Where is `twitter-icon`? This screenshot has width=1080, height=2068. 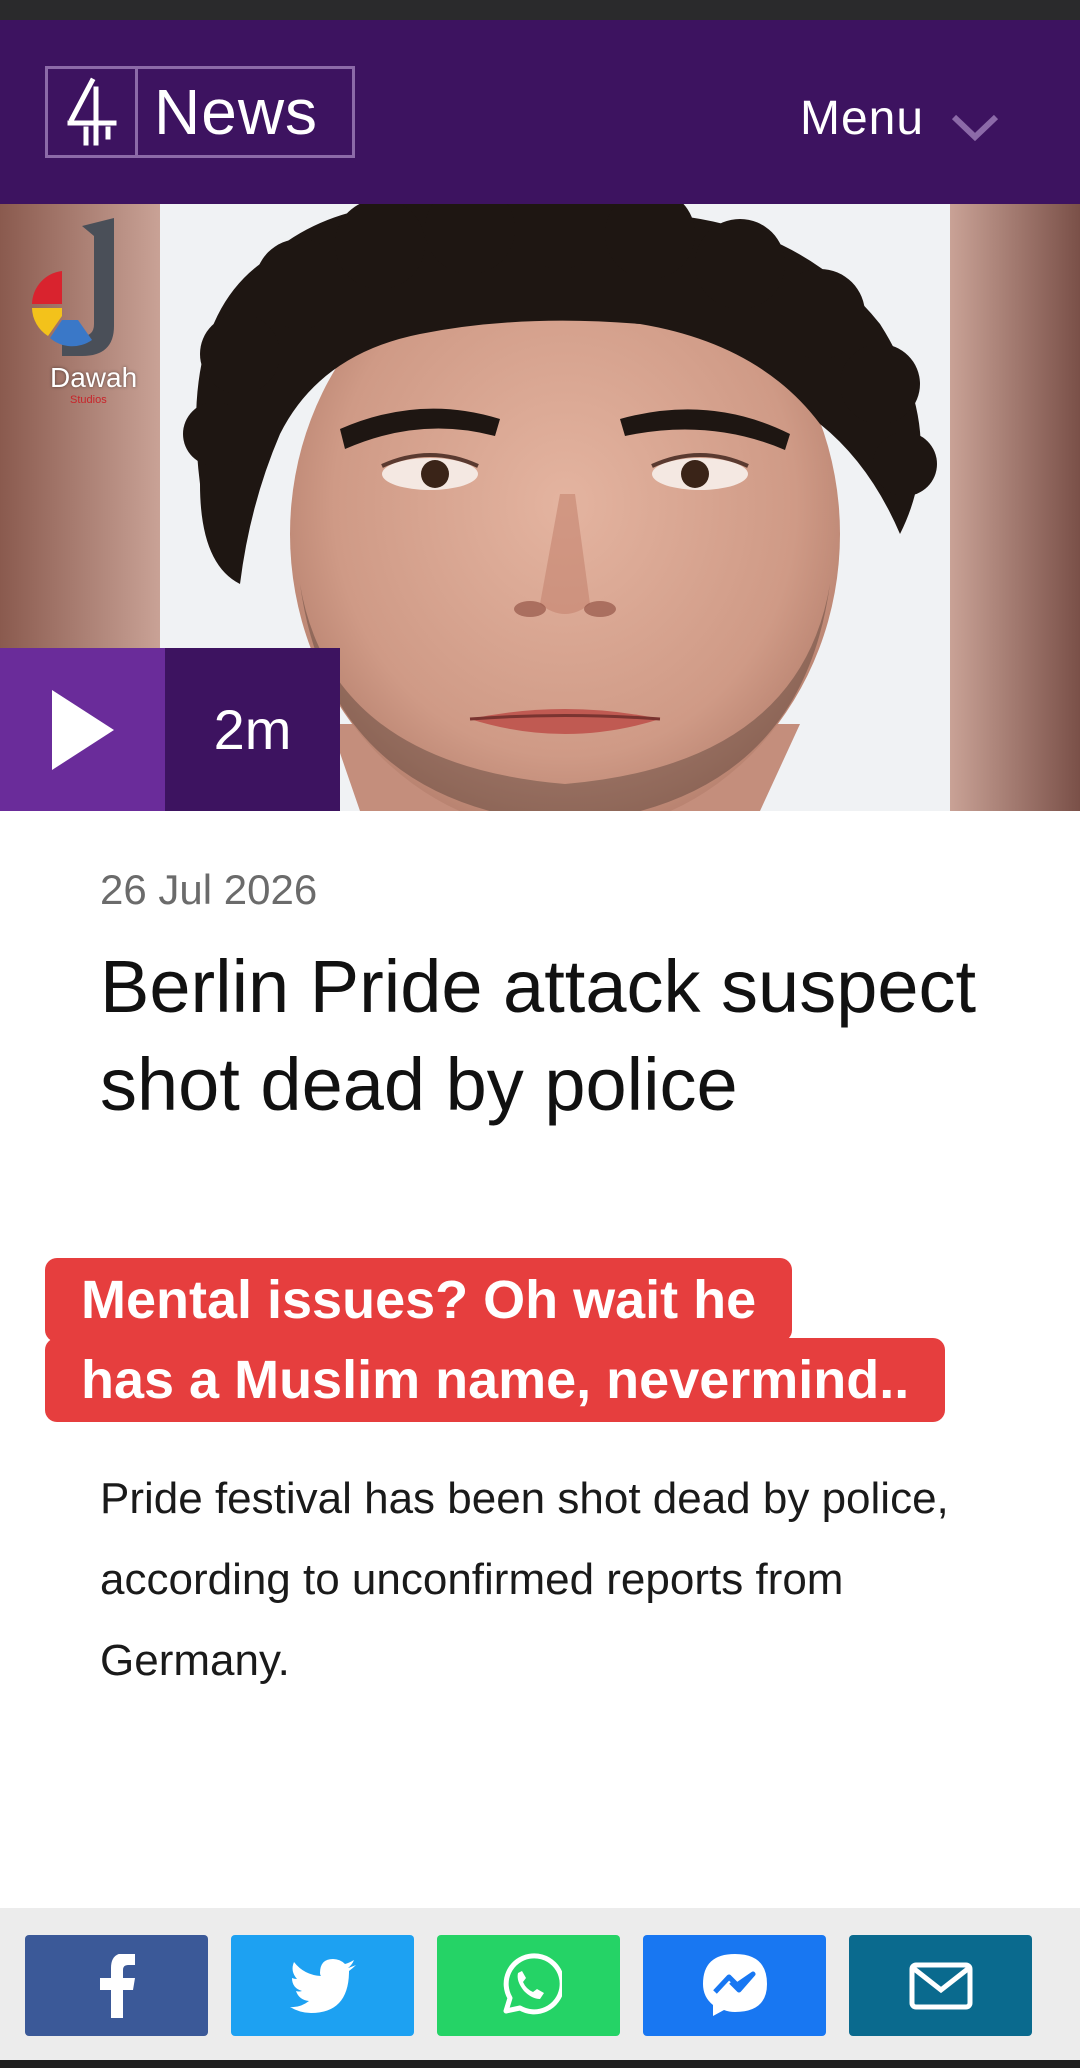 twitter-icon is located at coordinates (322, 1985).